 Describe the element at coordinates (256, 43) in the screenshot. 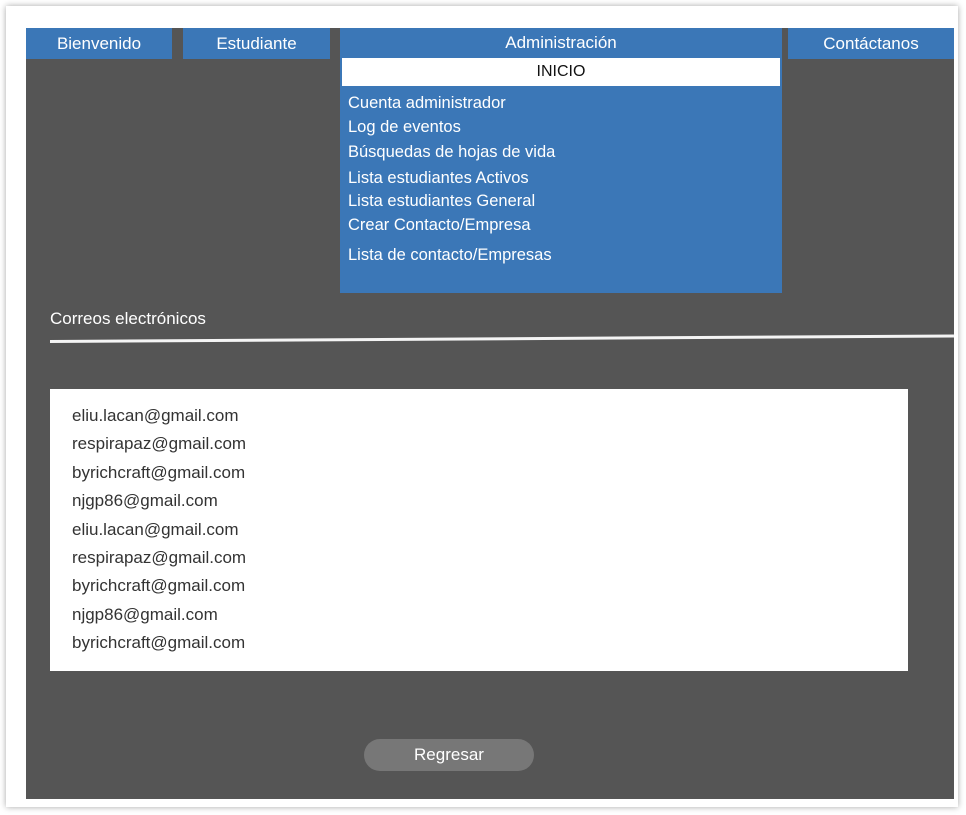

I see `nav-tab-estudiante: Estudiante` at that location.